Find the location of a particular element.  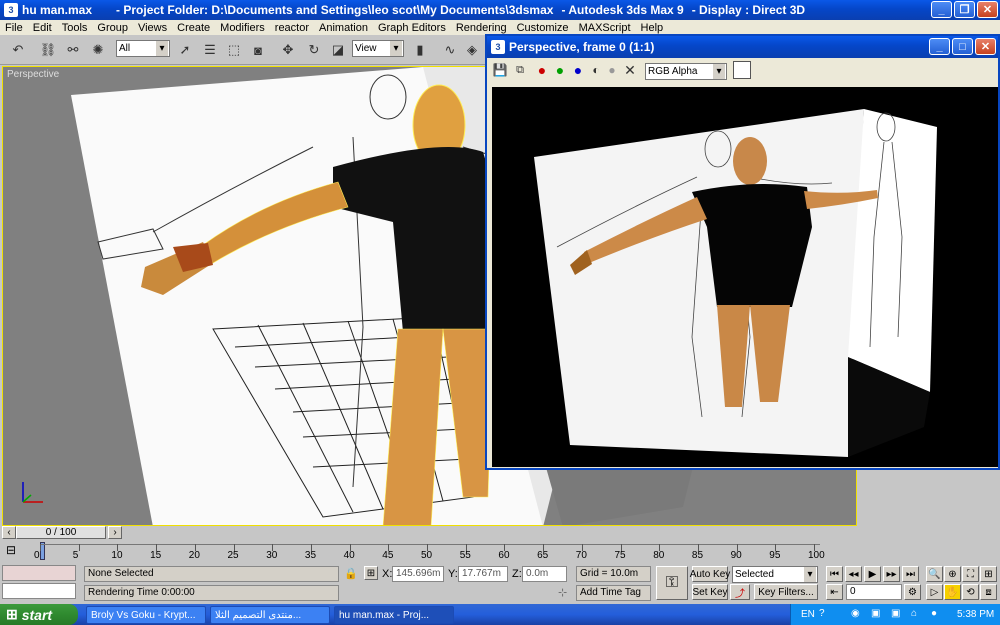

menu-reactor: reactor is located at coordinates (292, 28).